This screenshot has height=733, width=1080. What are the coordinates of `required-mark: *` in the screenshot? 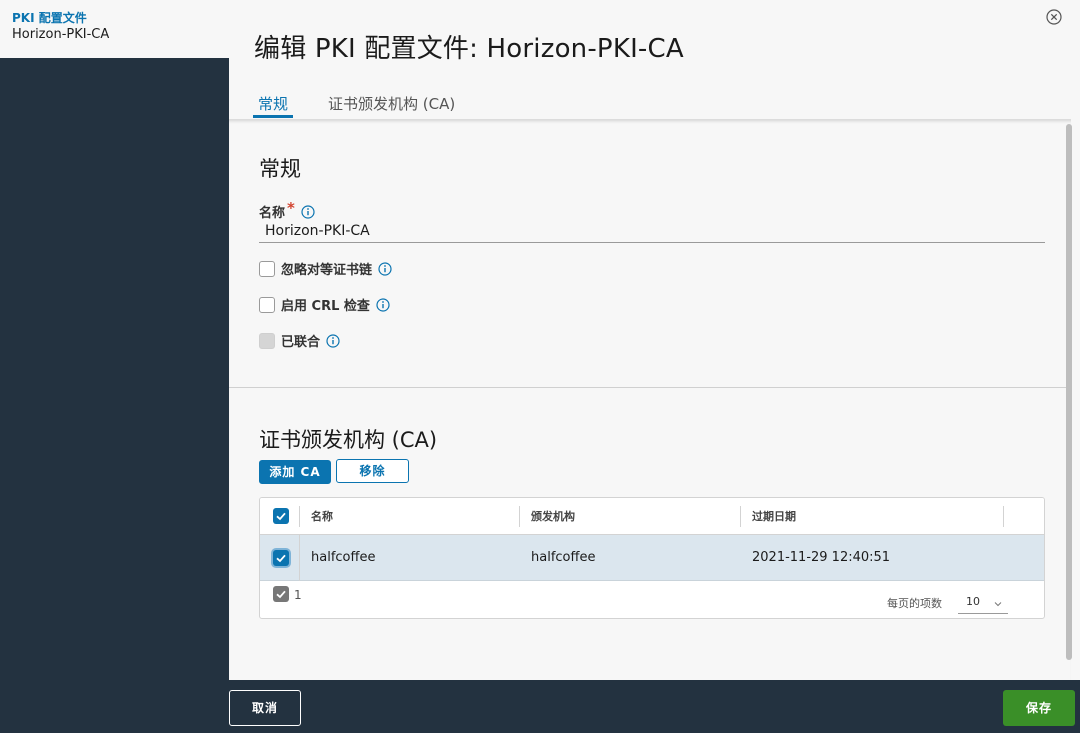 It's located at (291, 207).